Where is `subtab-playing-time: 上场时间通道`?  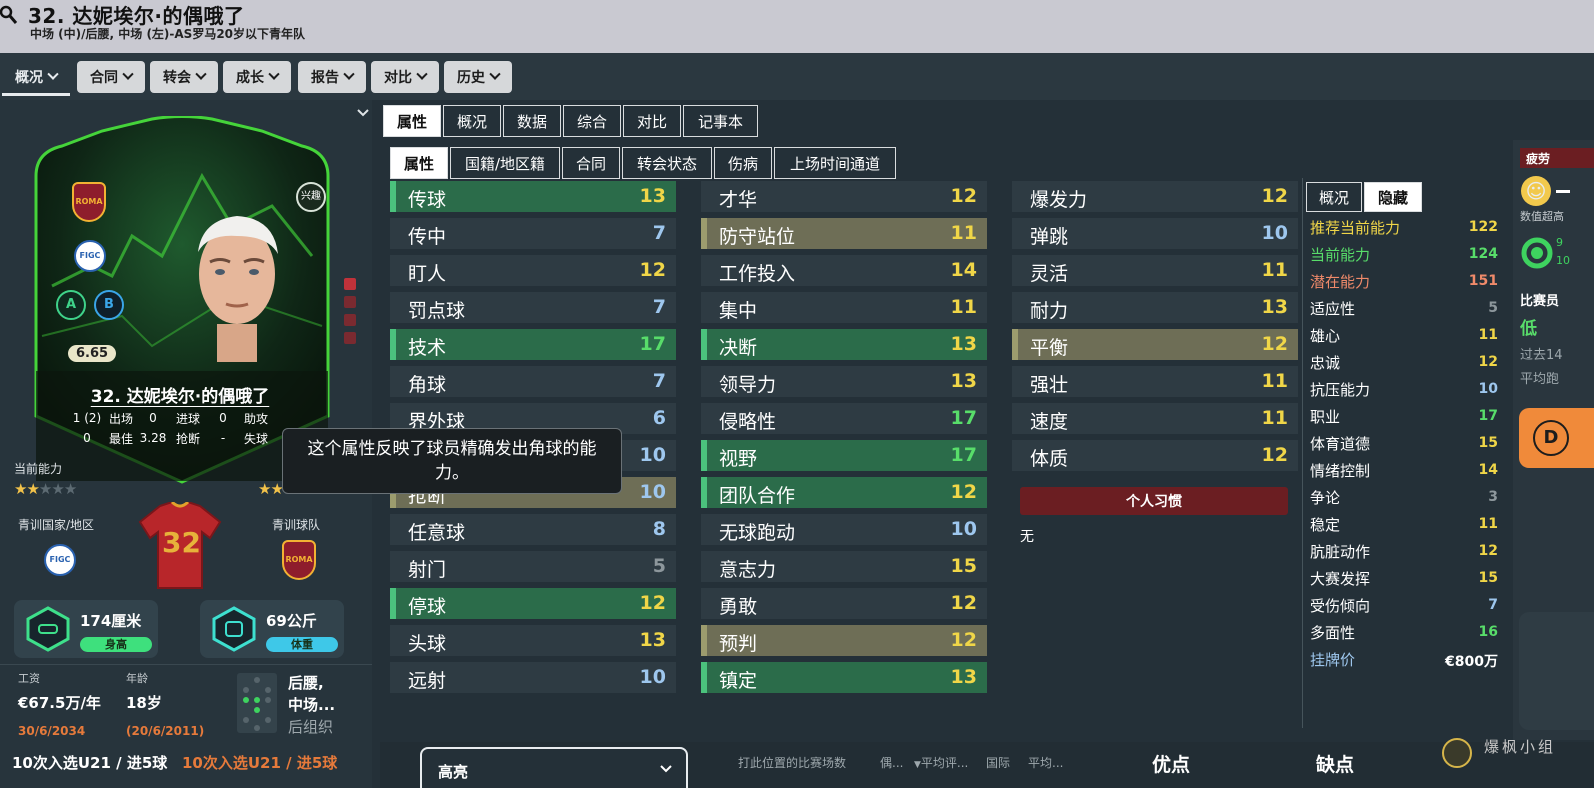 subtab-playing-time: 上场时间通道 is located at coordinates (835, 163).